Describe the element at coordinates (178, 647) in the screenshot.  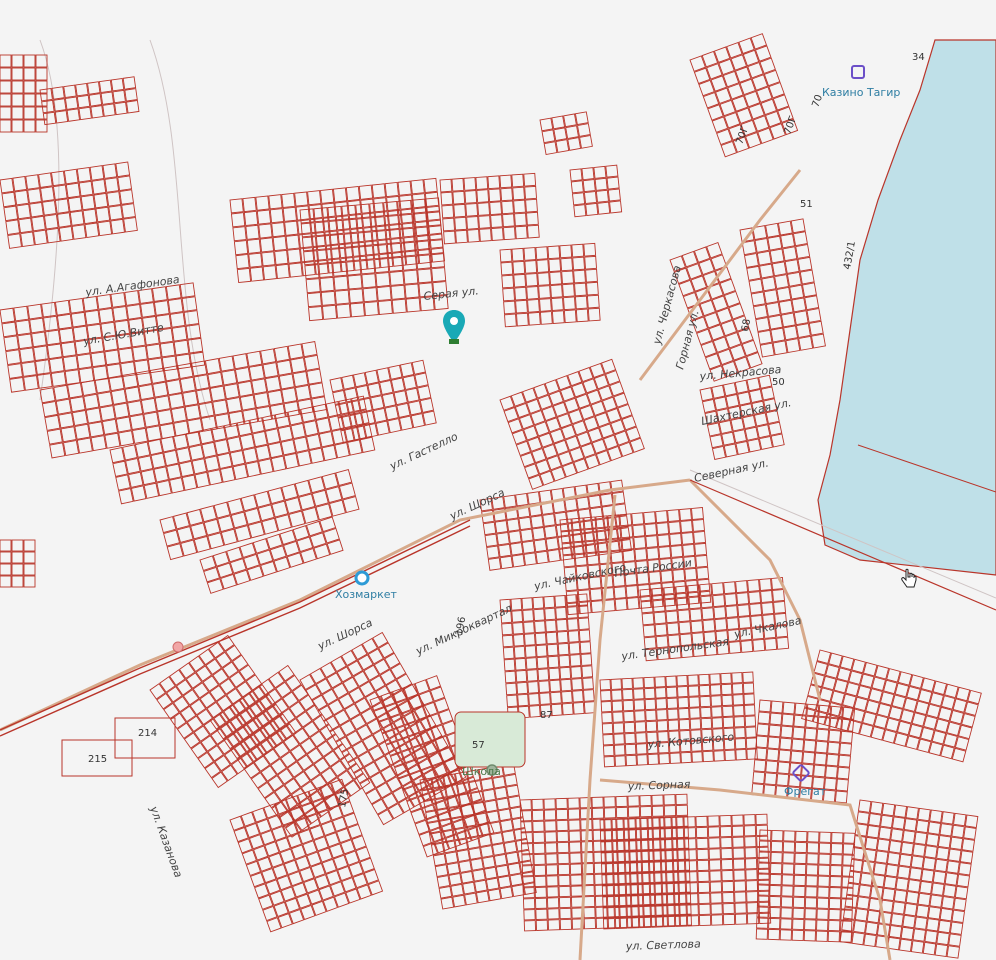
I see `marker-dot` at that location.